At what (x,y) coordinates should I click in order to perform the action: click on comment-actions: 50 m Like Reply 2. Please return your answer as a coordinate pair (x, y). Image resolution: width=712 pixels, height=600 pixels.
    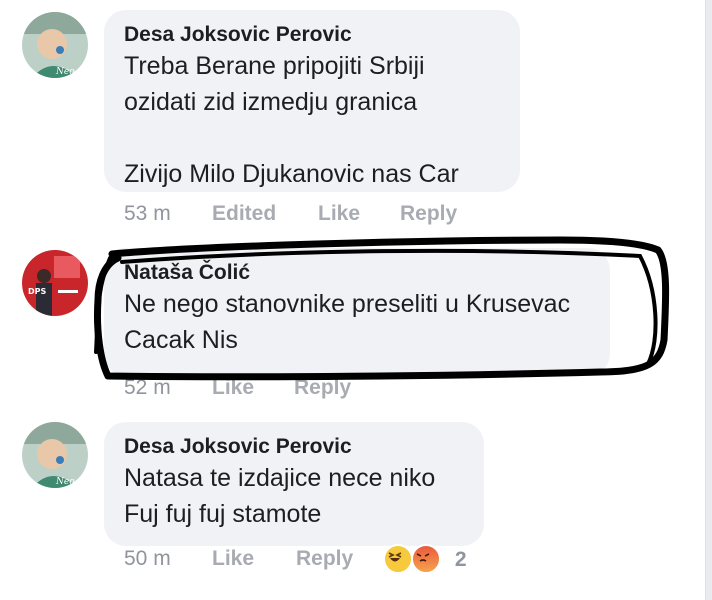
    Looking at the image, I should click on (295, 559).